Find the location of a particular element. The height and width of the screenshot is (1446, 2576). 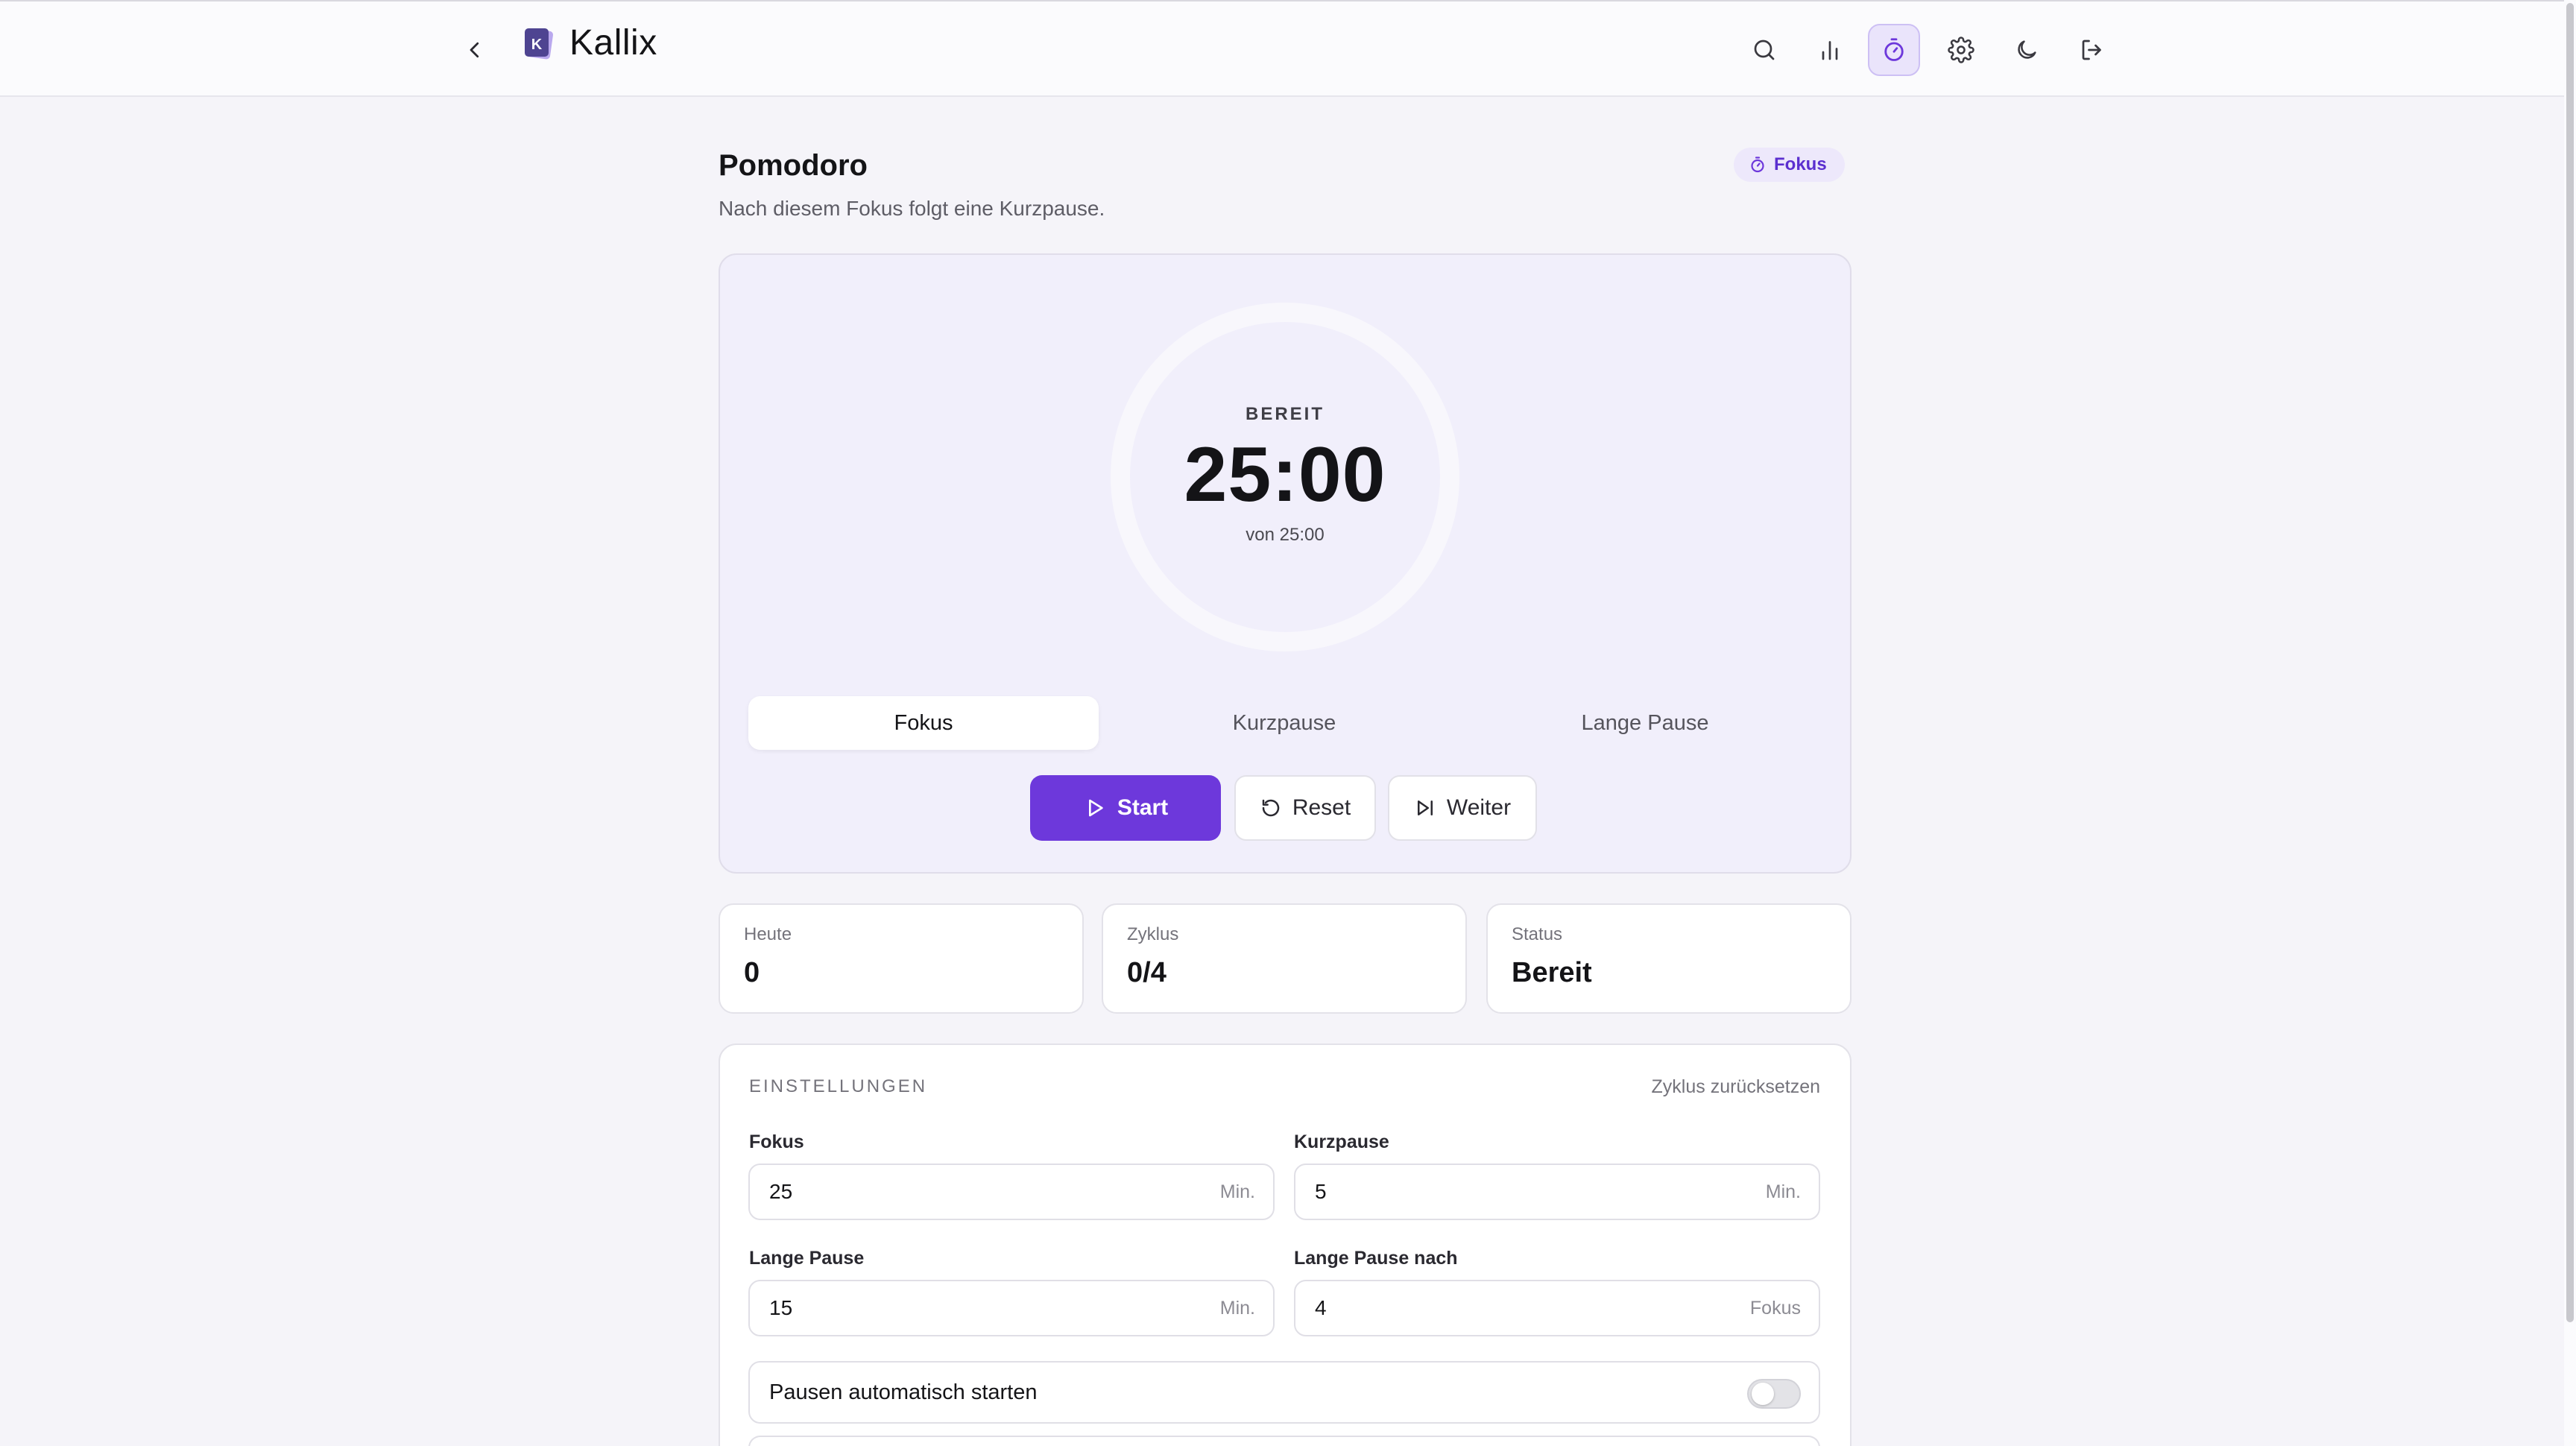

mode-badge: Fokus is located at coordinates (1789, 165).